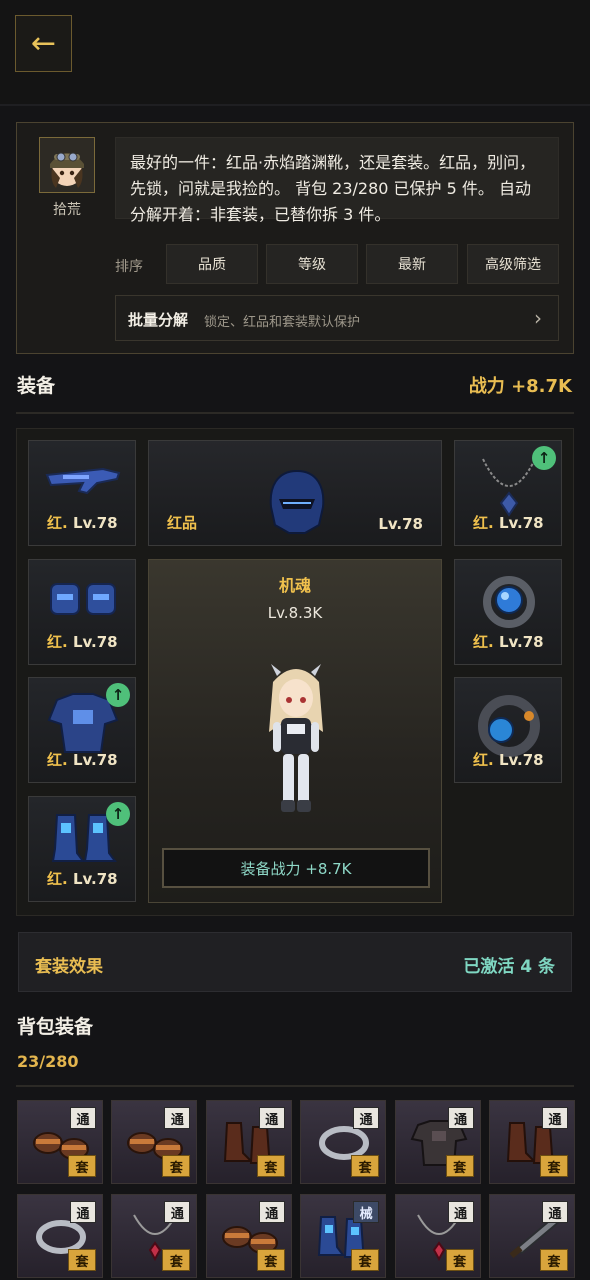 The width and height of the screenshot is (590, 1280). Describe the element at coordinates (212, 264) in the screenshot. I see `sort-quality-button: 品质` at that location.